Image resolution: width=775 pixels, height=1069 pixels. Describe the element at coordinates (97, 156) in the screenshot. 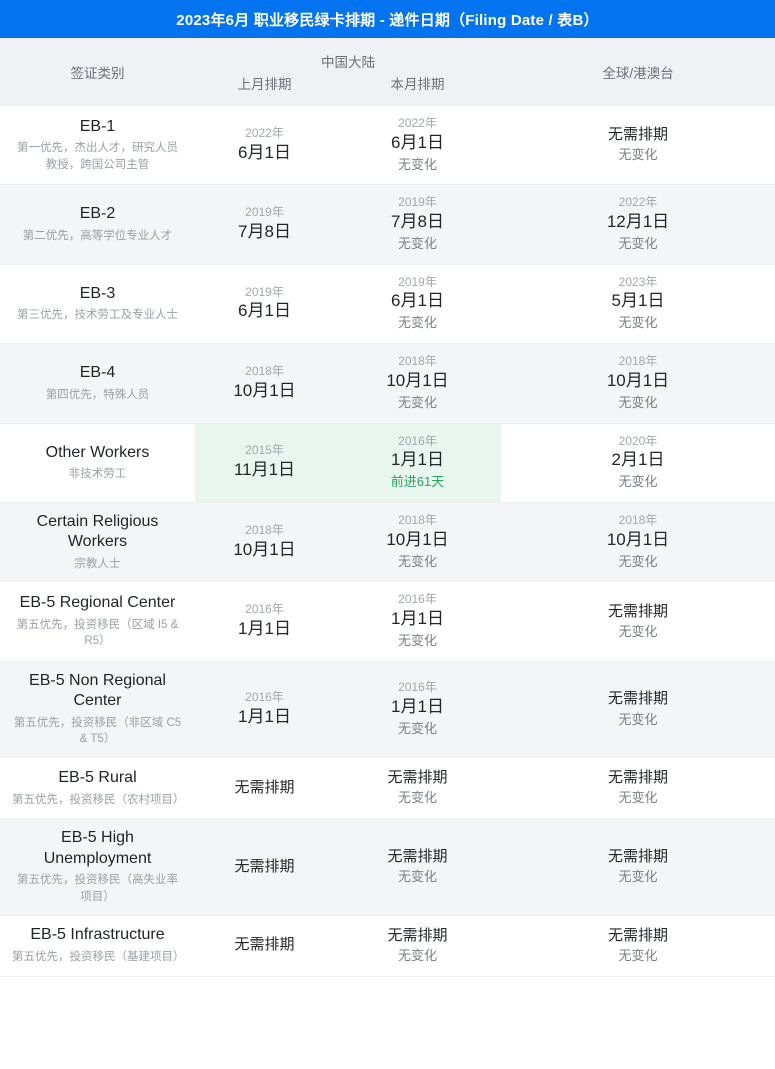

I see `category-description: 第一优先，杰出人才，研究人员 教授，跨国公司主管` at that location.